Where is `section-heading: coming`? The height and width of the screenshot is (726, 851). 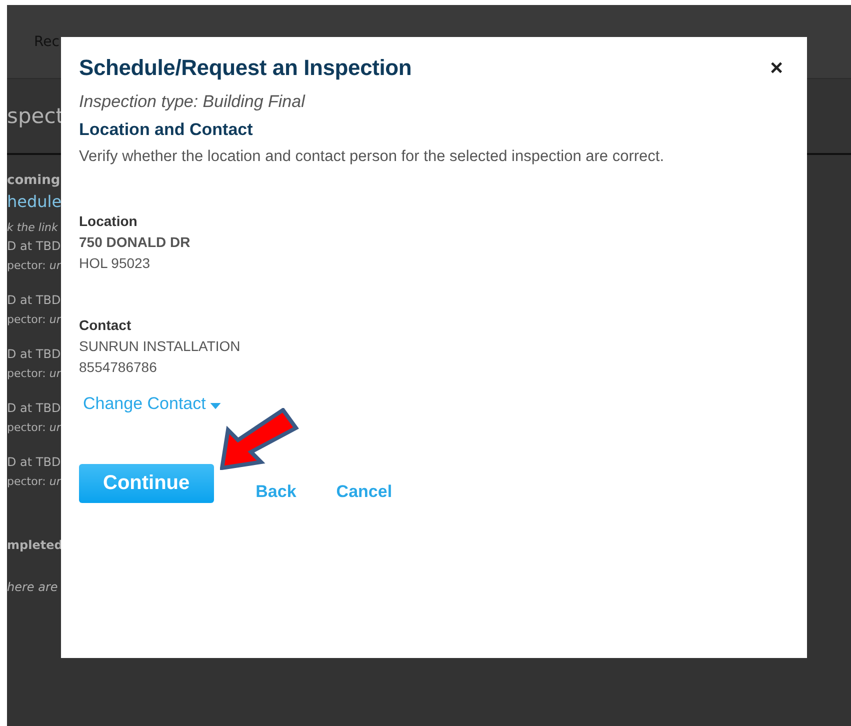 section-heading: coming is located at coordinates (33, 180).